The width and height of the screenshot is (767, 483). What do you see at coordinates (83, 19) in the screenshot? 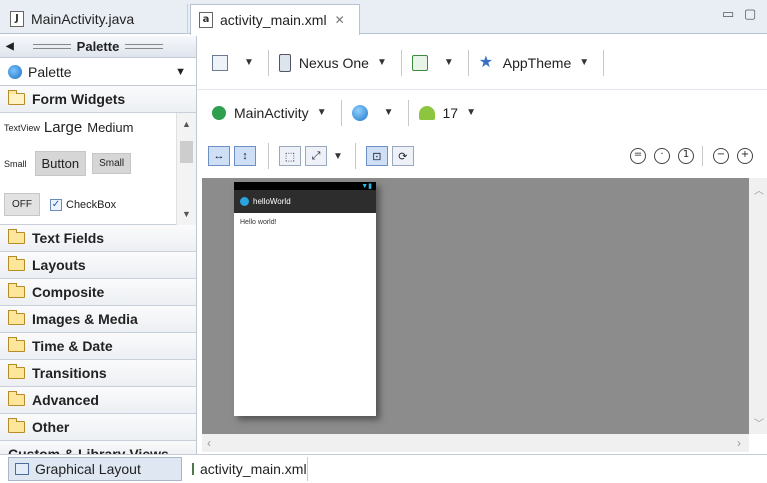
I see `tab-label: MainActivity.java` at bounding box center [83, 19].